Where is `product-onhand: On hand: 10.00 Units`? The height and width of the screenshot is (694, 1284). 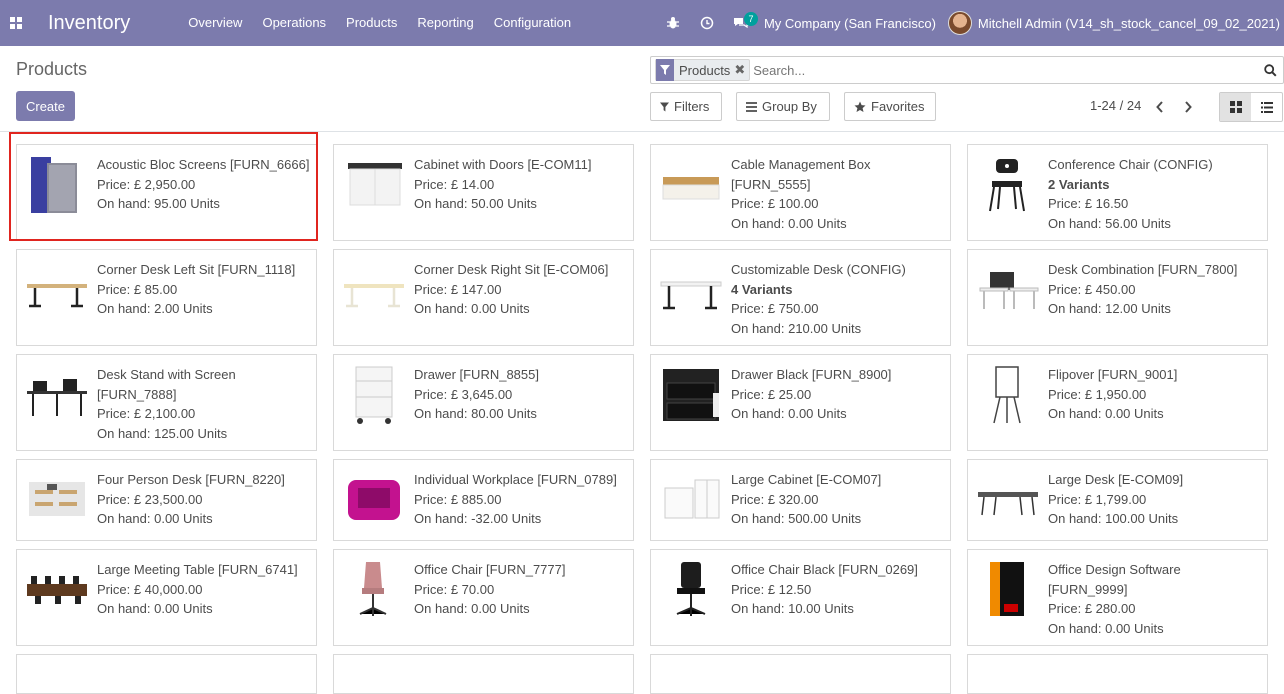
product-onhand: On hand: 10.00 Units is located at coordinates (792, 608).